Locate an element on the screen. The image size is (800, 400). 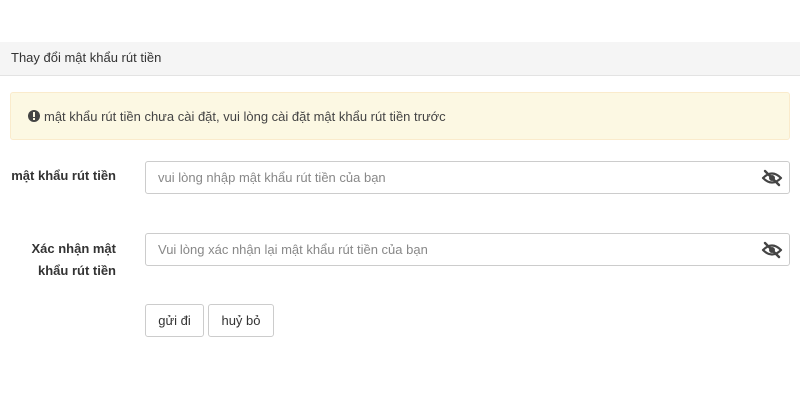
withdraw-password-field is located at coordinates (467, 177).